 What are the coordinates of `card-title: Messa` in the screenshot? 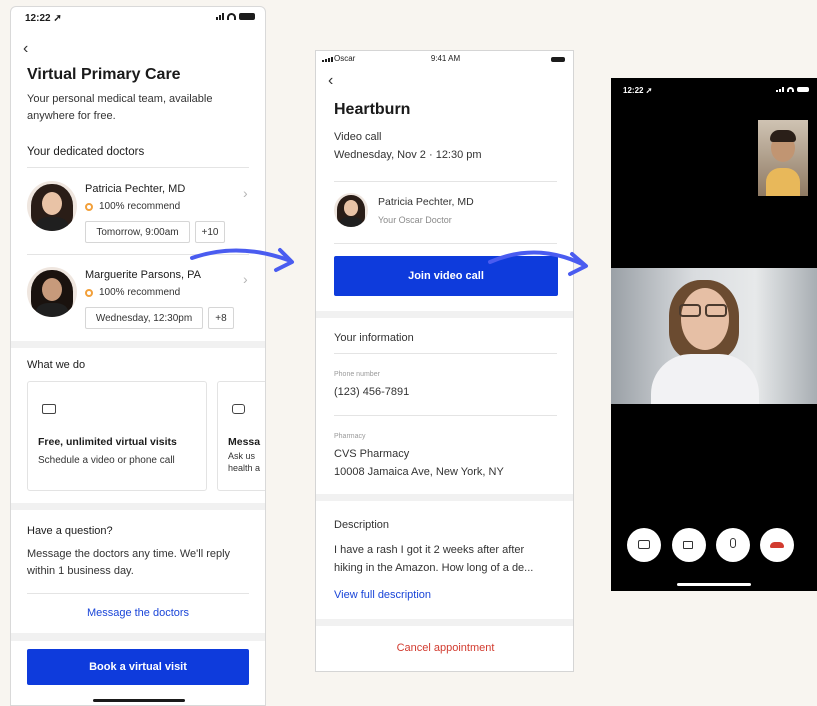 It's located at (244, 442).